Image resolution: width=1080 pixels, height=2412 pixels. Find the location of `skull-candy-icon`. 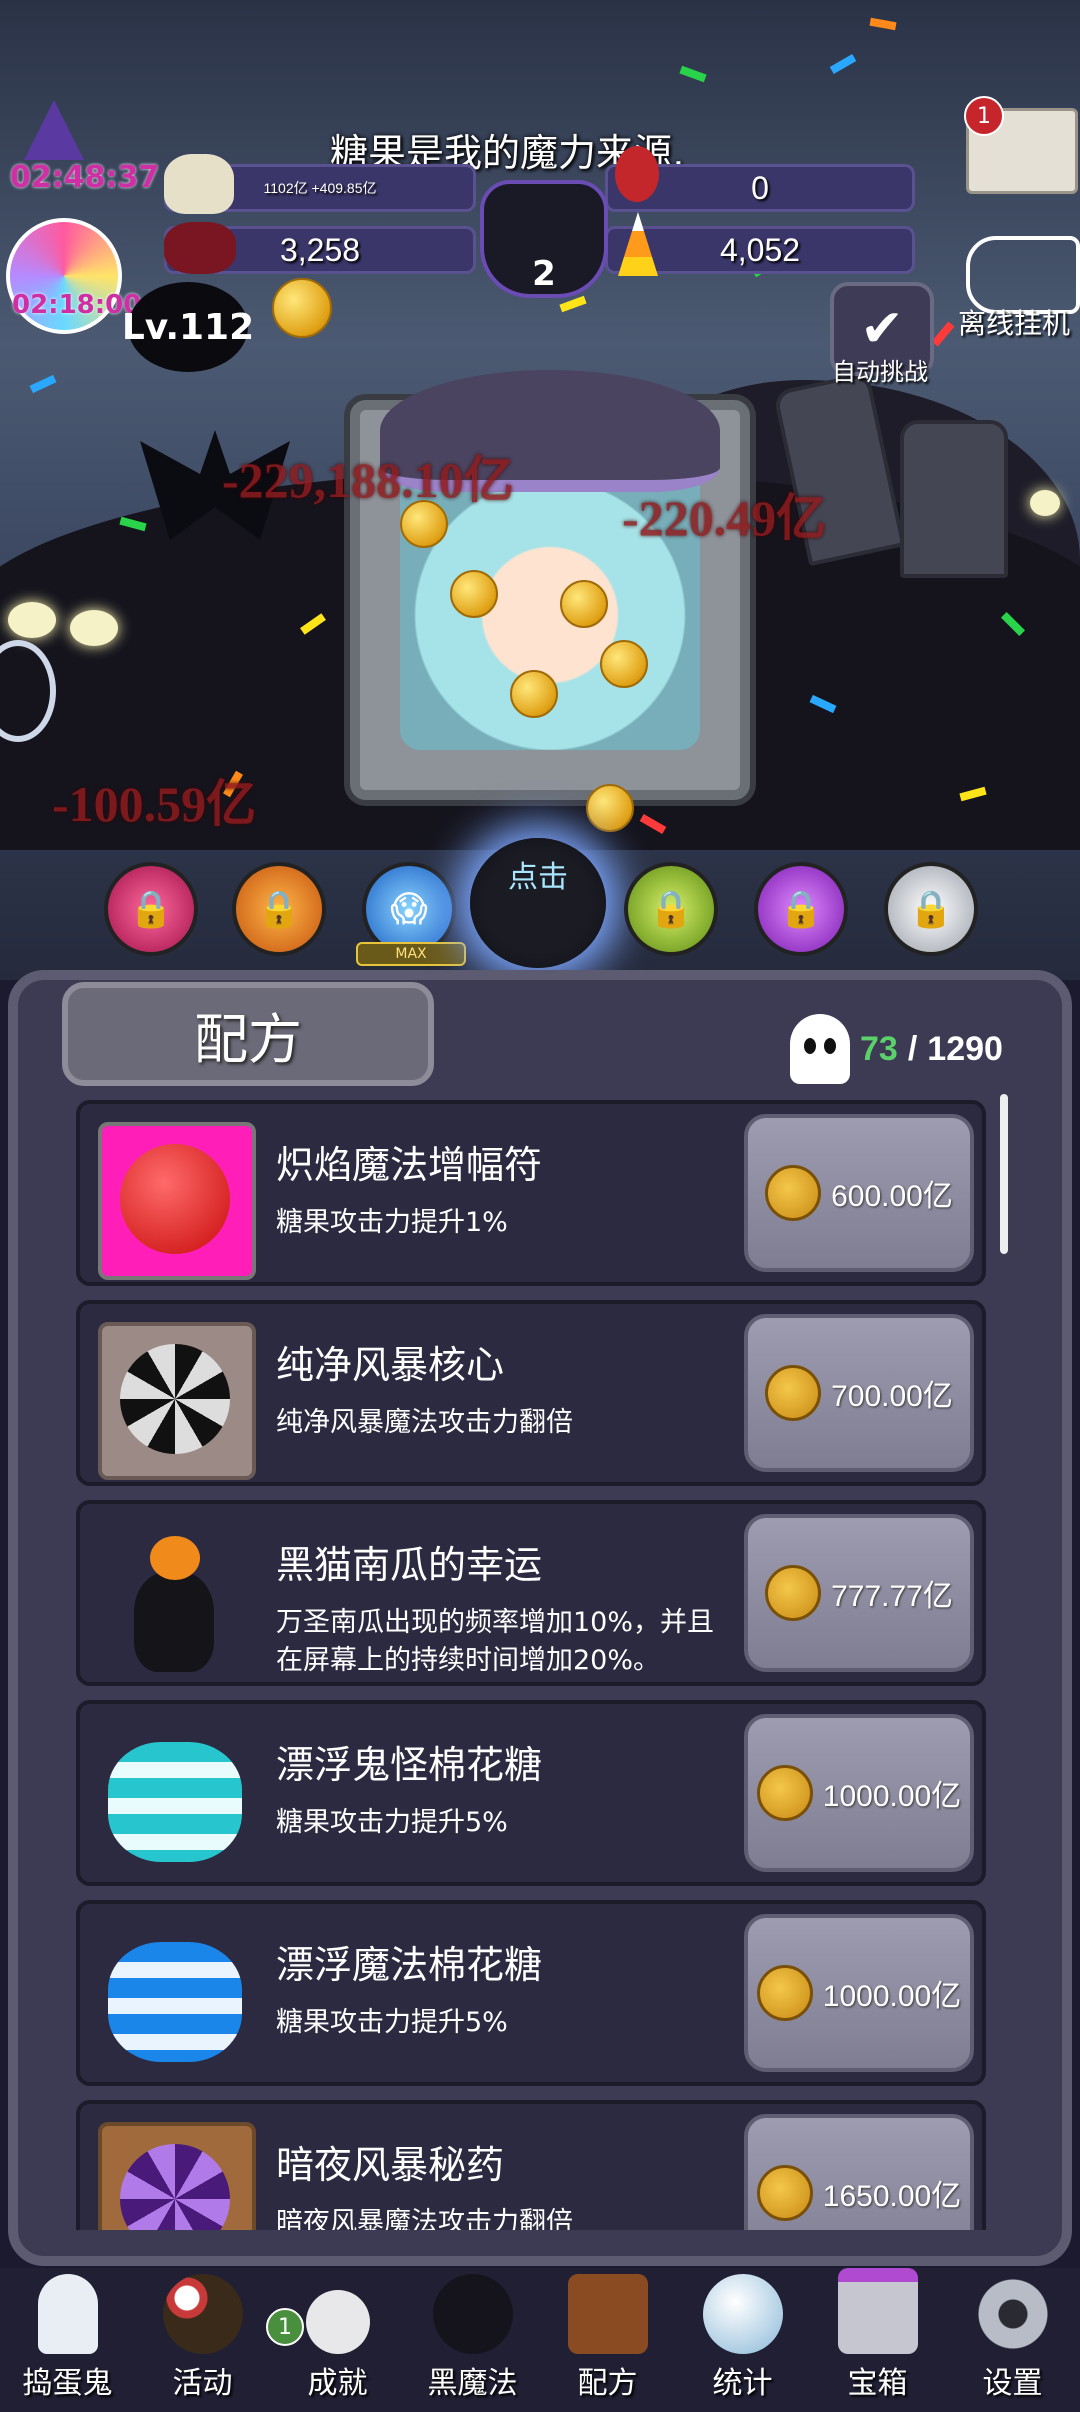

skull-candy-icon is located at coordinates (200, 248).